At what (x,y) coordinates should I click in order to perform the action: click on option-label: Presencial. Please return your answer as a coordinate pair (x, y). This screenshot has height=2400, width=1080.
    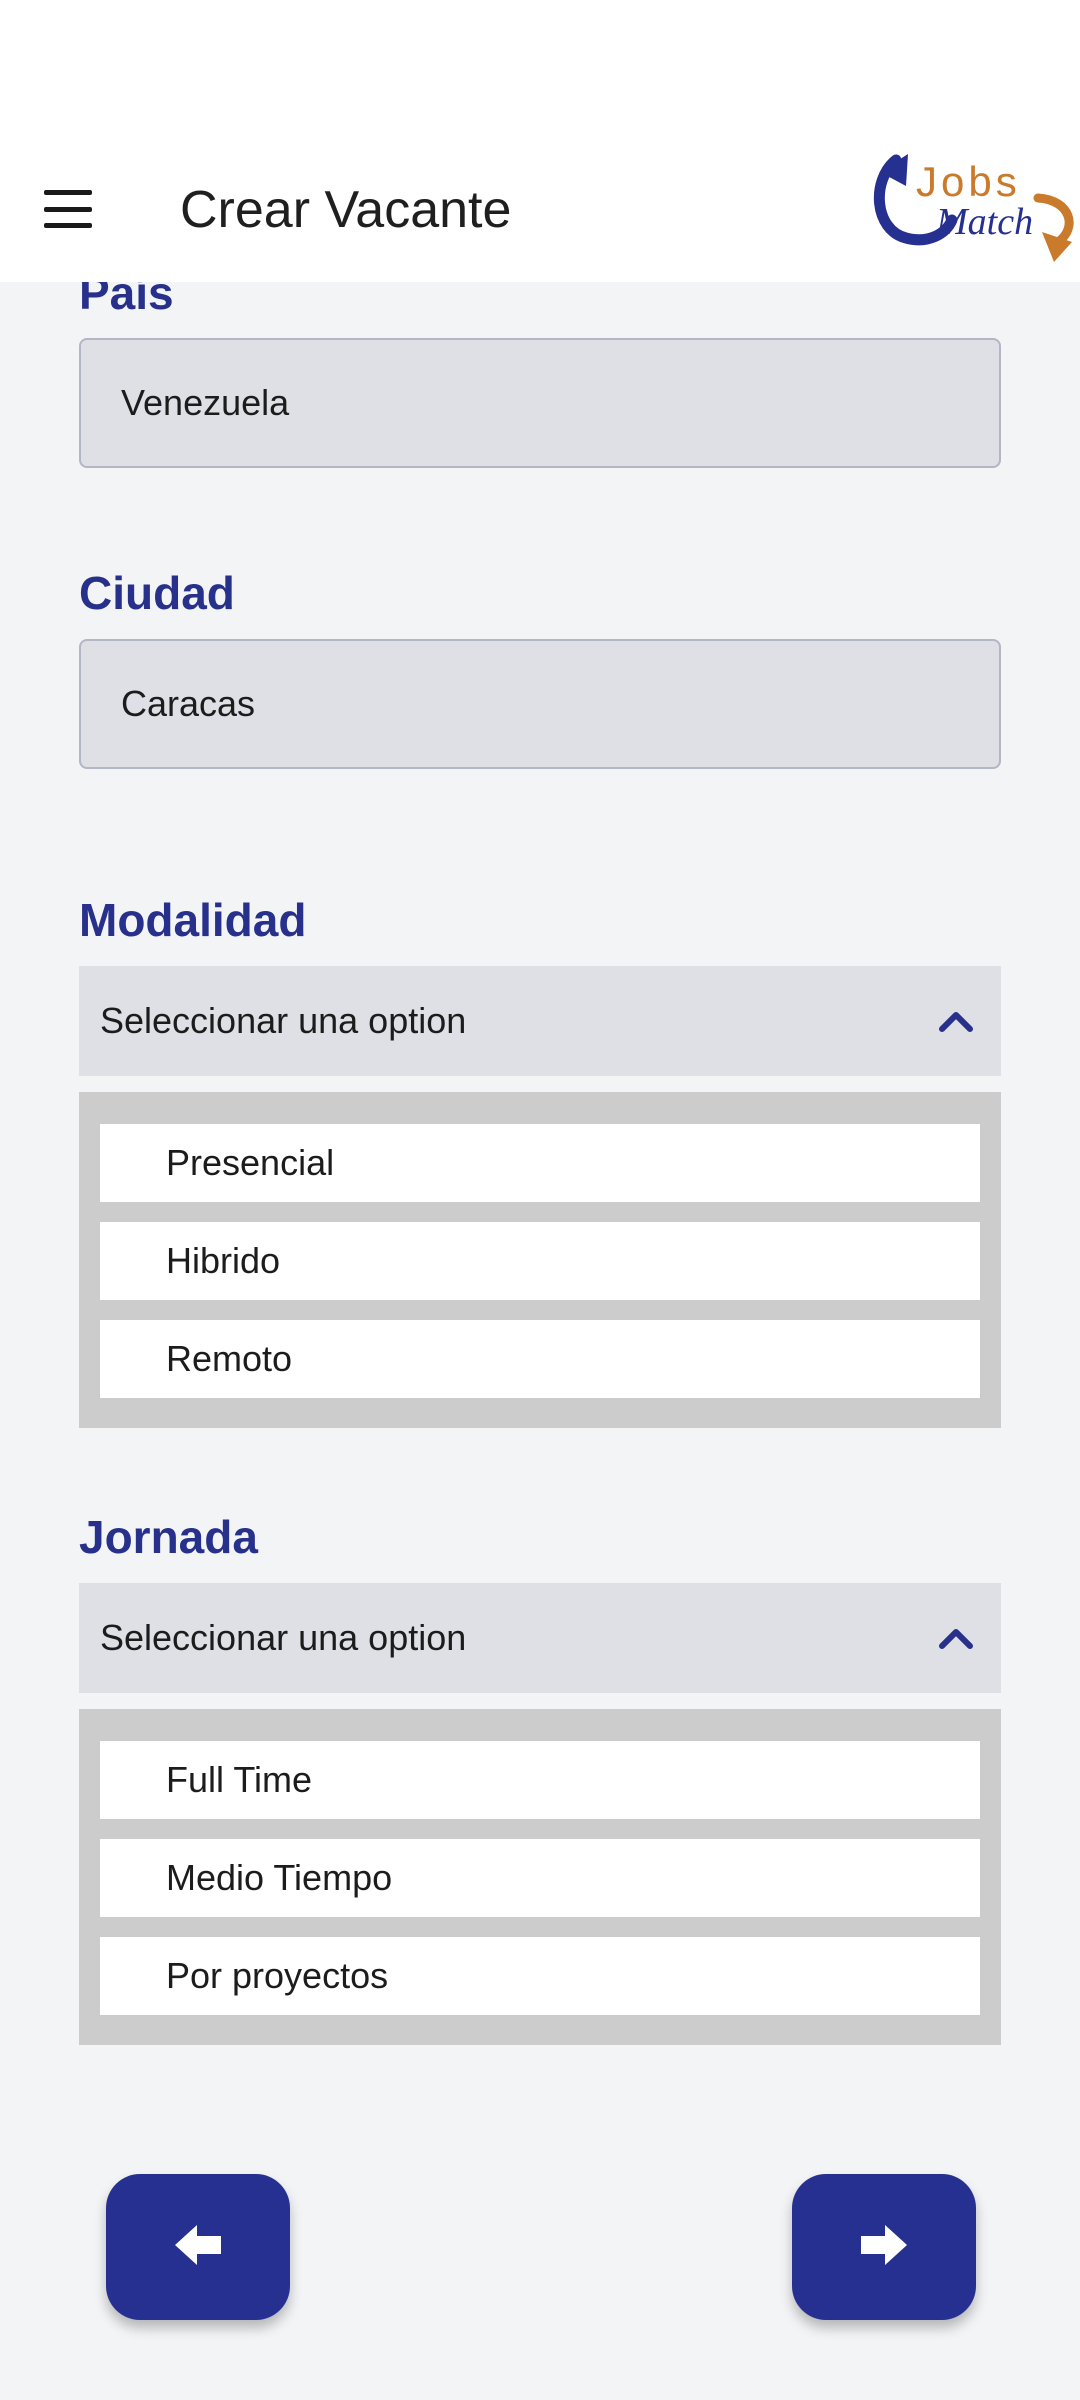
    Looking at the image, I should click on (250, 1162).